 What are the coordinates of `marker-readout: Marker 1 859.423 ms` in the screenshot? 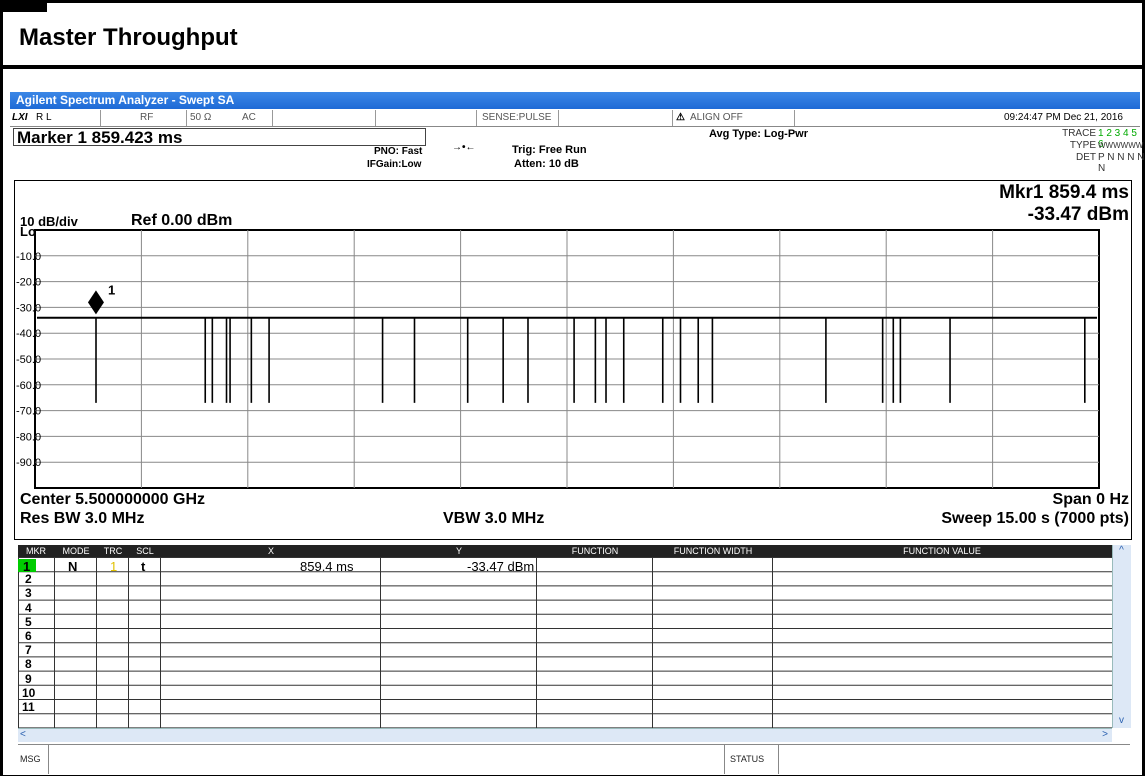 It's located at (219, 137).